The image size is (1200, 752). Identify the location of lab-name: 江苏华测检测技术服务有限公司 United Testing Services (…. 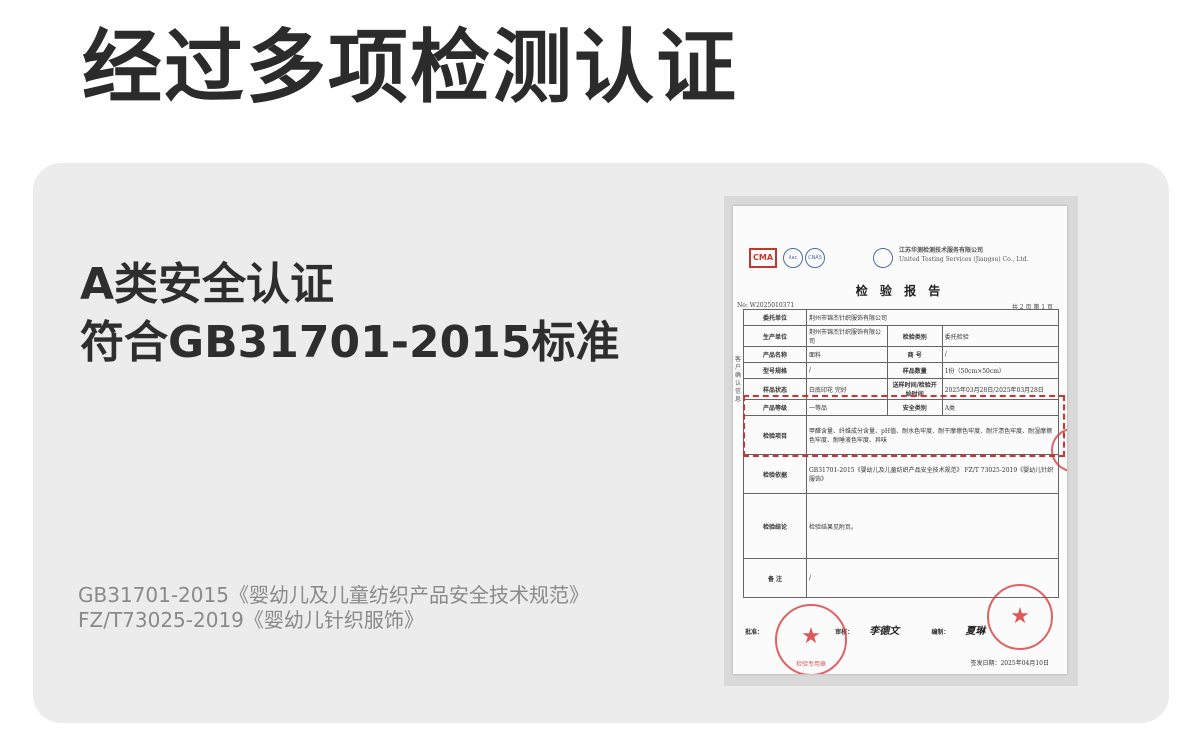
(964, 255).